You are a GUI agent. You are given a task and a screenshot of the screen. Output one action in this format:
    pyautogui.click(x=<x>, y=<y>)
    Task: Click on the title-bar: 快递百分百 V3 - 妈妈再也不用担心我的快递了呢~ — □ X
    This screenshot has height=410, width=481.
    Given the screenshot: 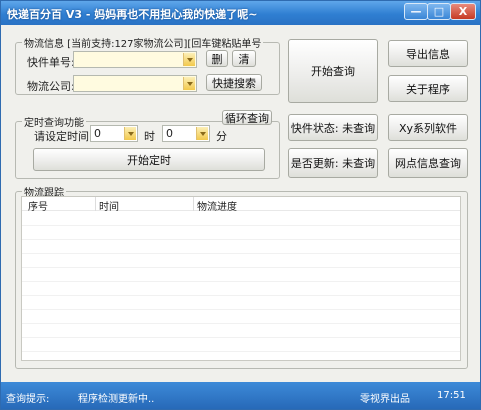 What is the action you would take?
    pyautogui.click(x=240, y=13)
    